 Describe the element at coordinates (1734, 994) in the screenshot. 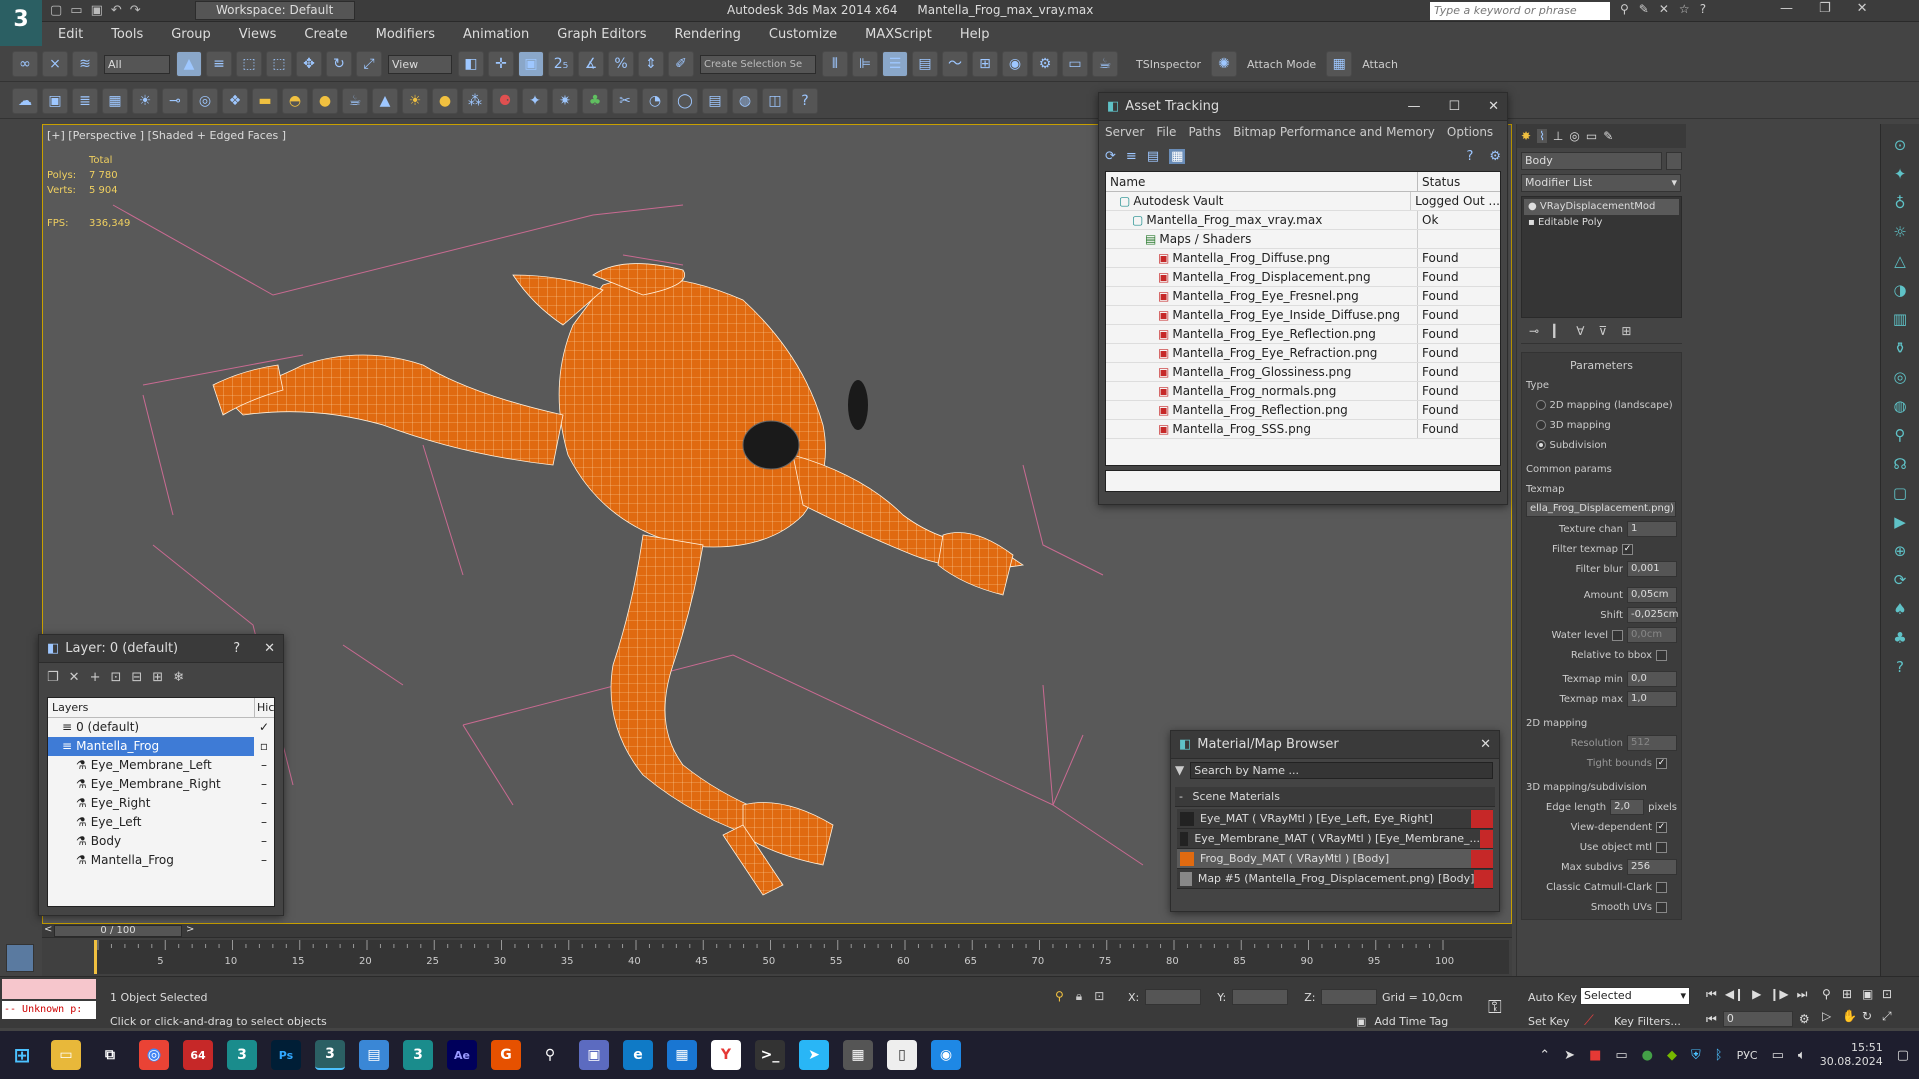

I see `prev-frame-icon: ◀❙` at that location.